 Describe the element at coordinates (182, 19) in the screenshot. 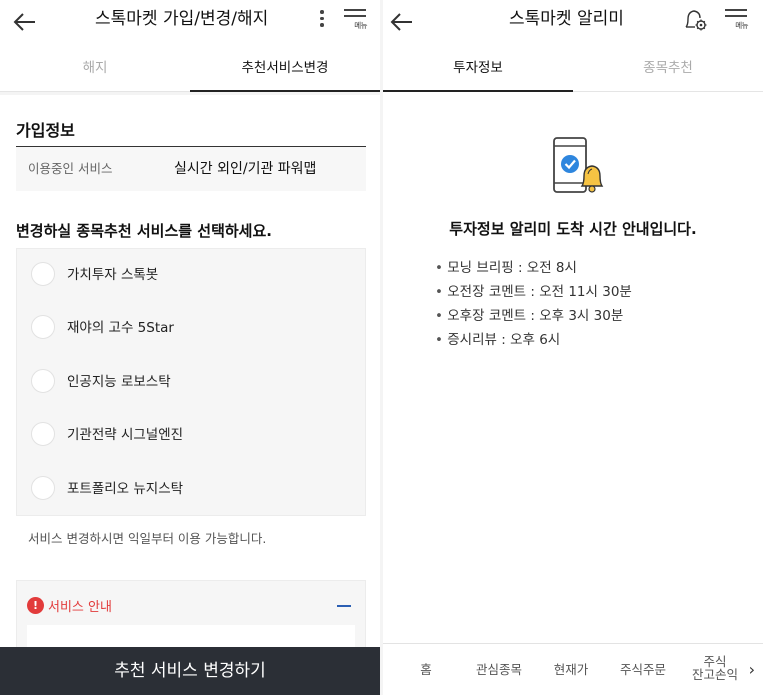

I see `page-title: 스톡마켓 가입/변경/해지` at that location.